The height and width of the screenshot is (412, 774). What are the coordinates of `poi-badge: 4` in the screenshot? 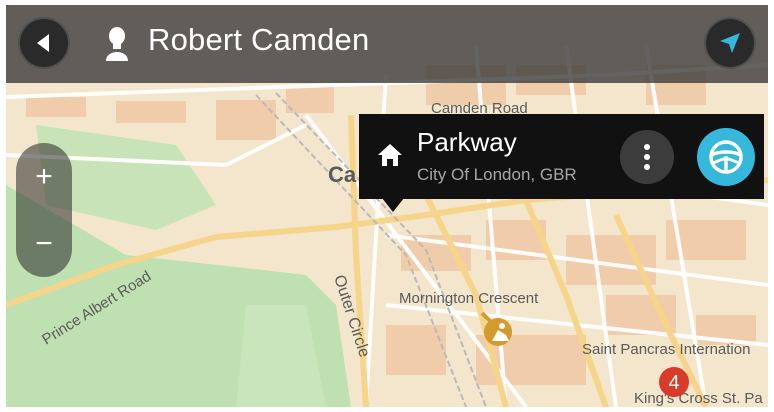 It's located at (674, 382).